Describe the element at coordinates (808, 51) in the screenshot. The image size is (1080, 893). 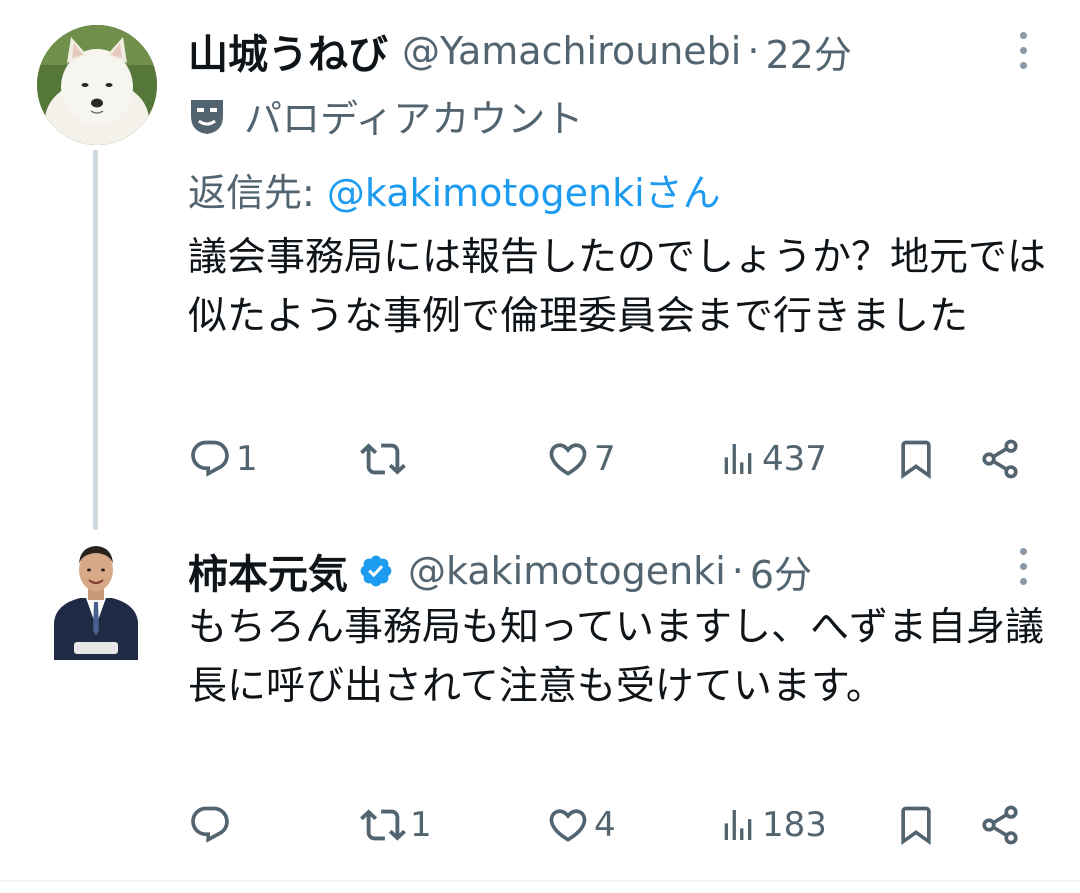
I see `timestamp: 22分` at that location.